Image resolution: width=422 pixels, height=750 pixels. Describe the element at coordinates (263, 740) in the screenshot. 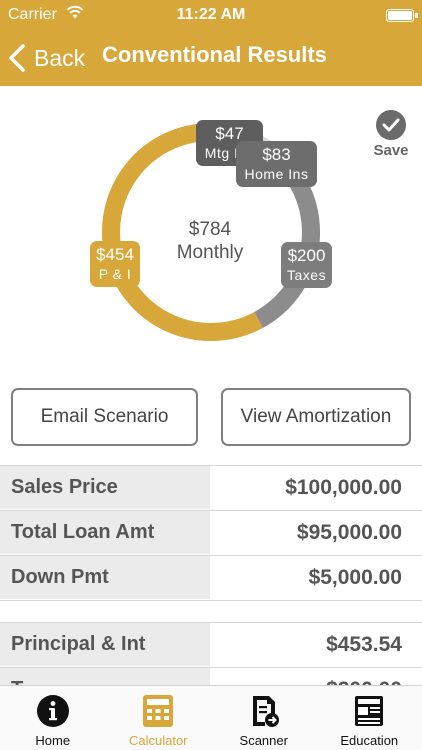

I see `tab-label: Scanner` at that location.